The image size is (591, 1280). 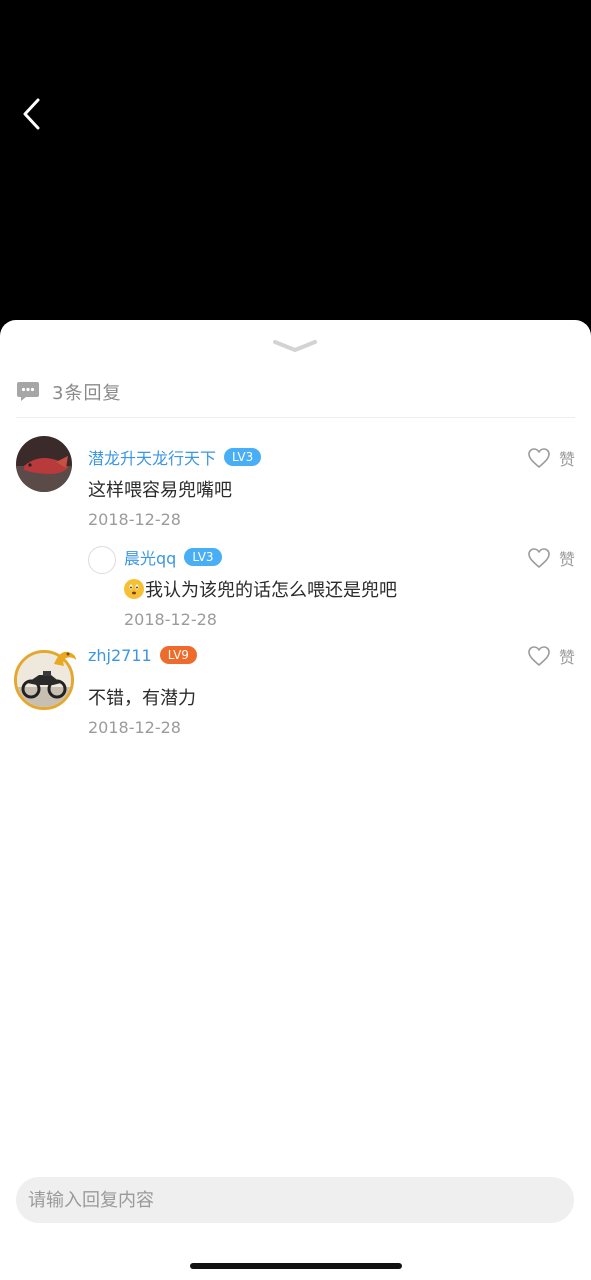 I want to click on reply-count-header: 3条回复, so click(x=68, y=392).